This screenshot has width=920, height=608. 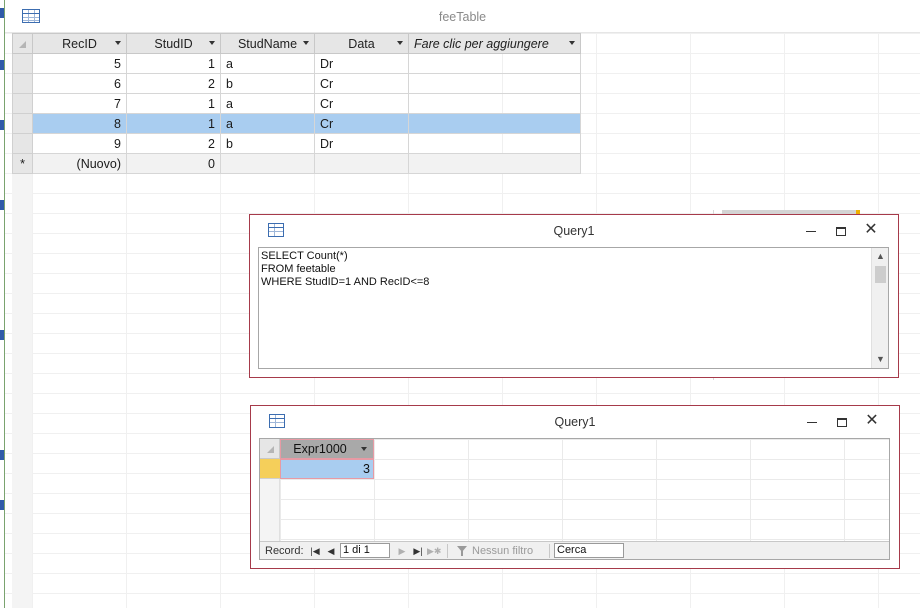 What do you see at coordinates (494, 43) in the screenshot?
I see `column-header-add-field: Fare clic per aggiungere` at bounding box center [494, 43].